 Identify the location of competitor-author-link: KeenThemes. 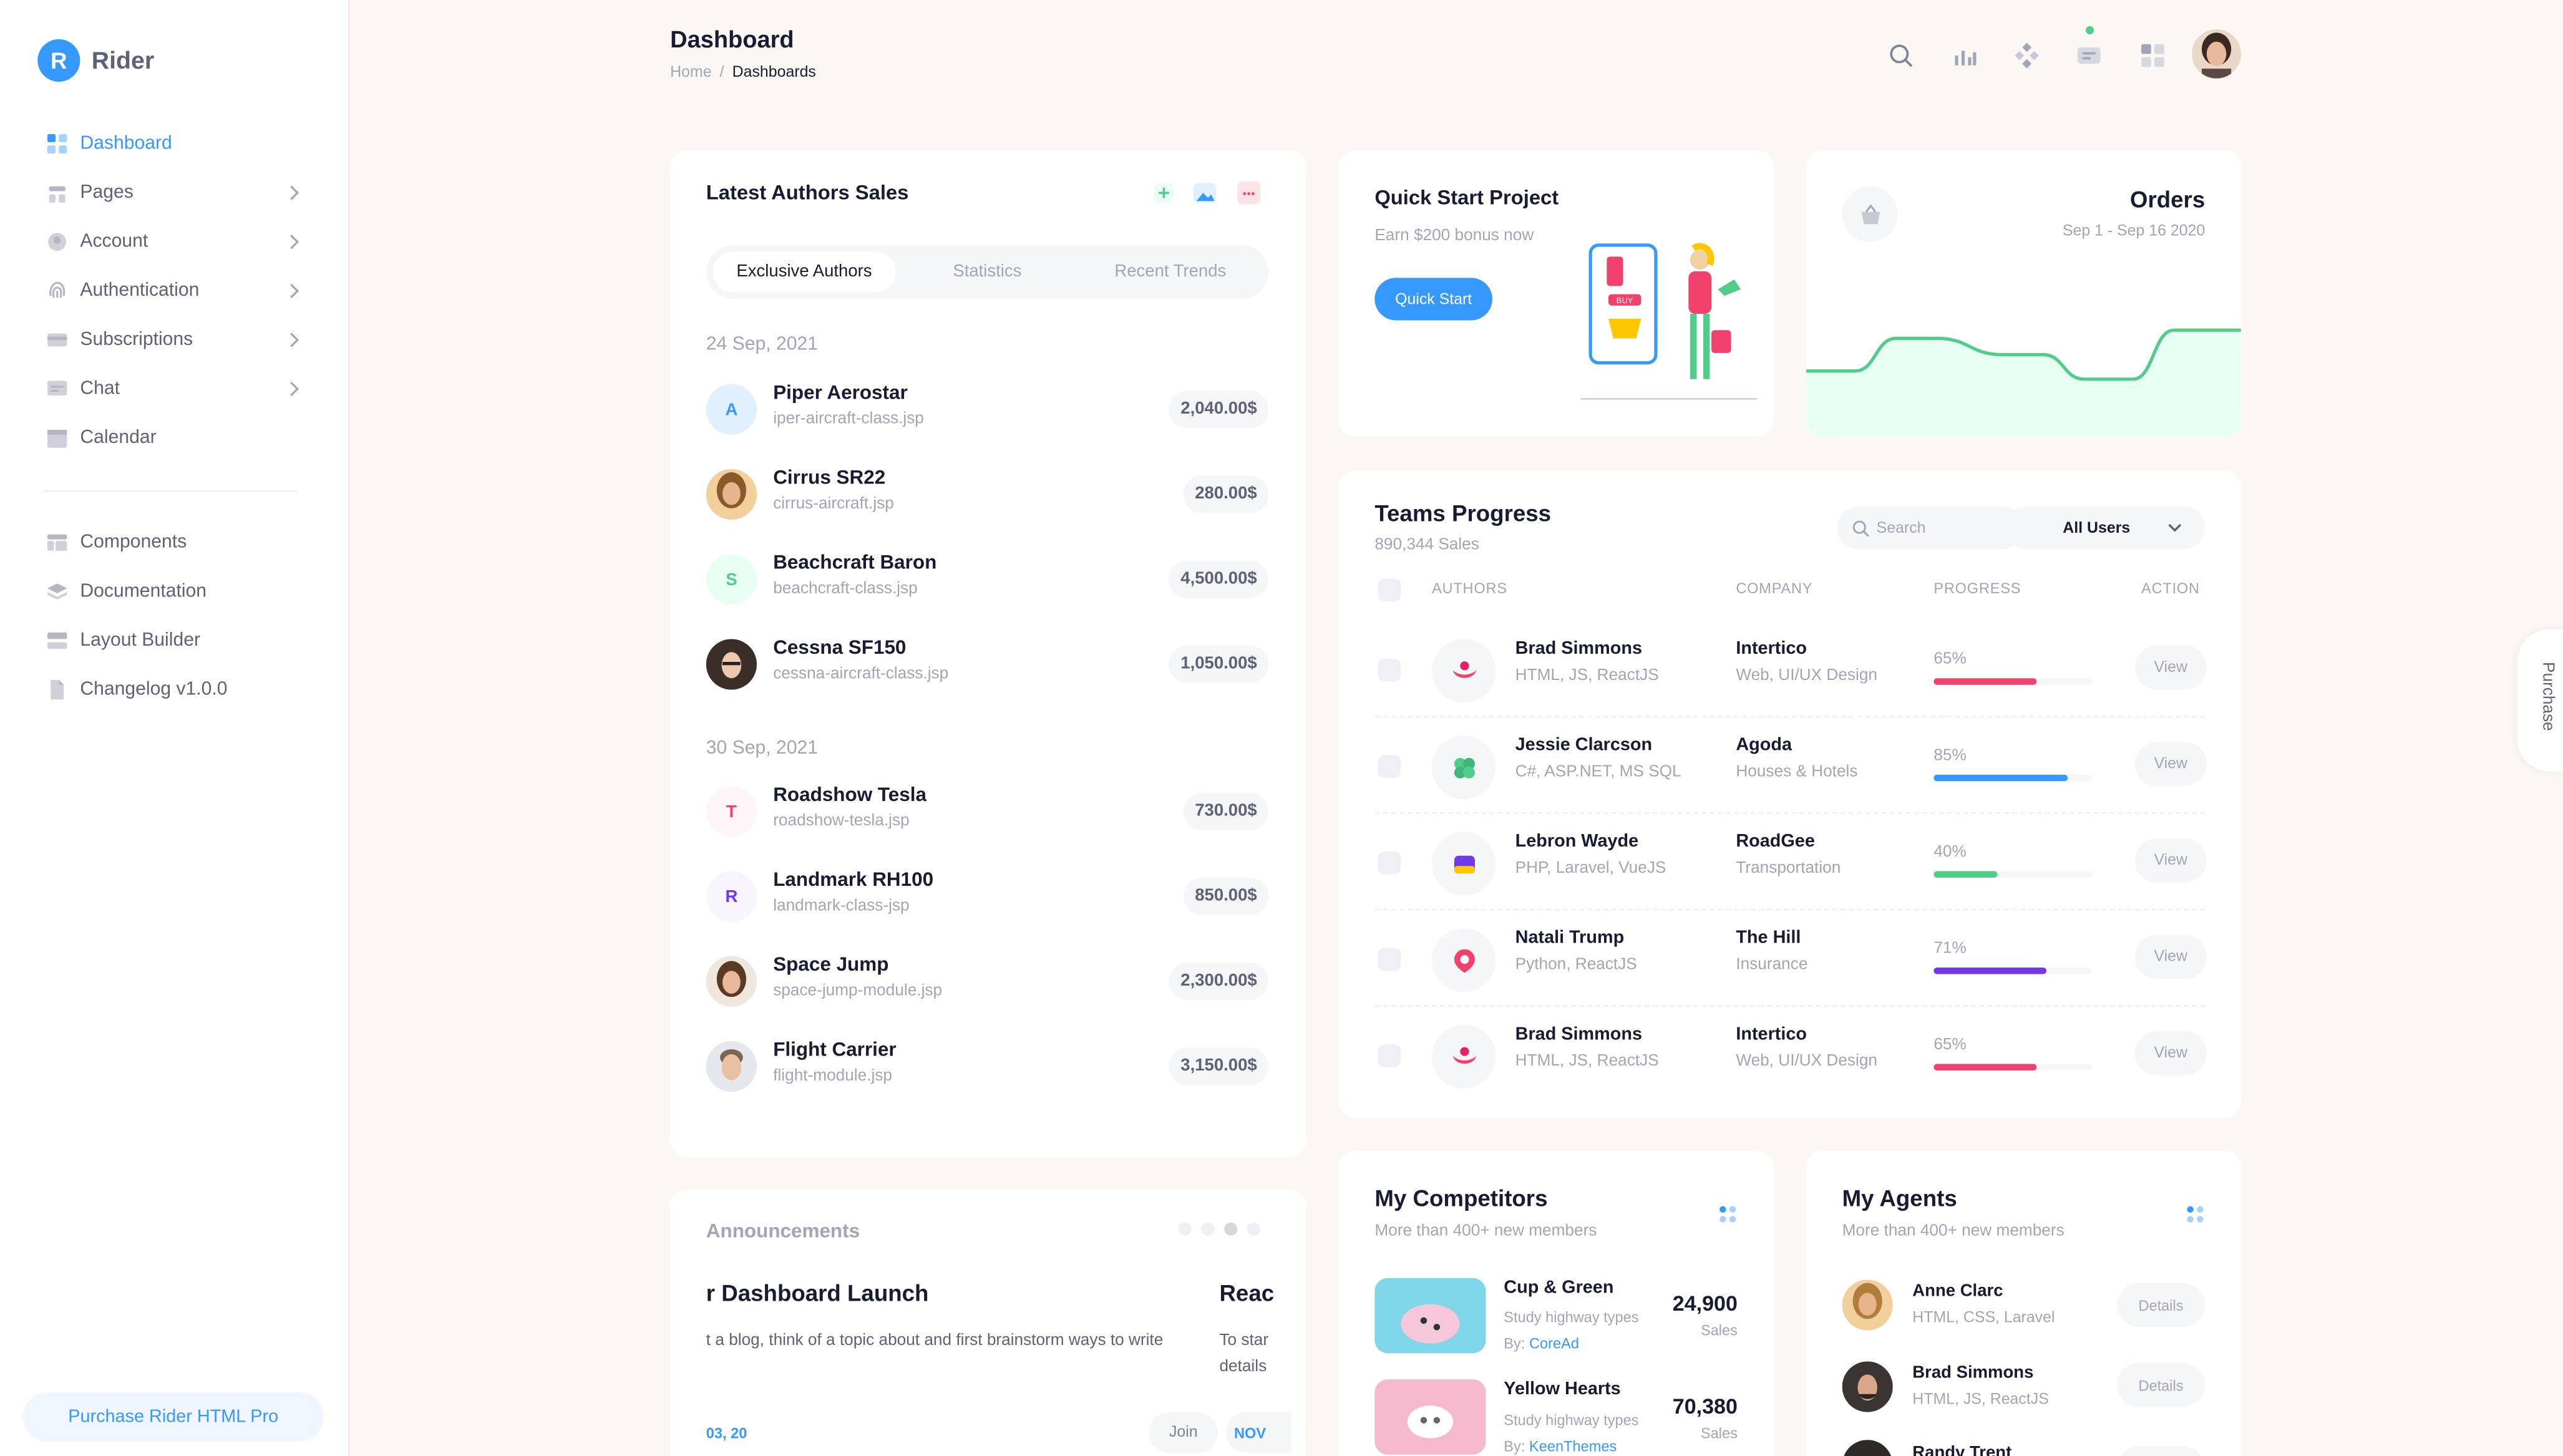
(1573, 1447).